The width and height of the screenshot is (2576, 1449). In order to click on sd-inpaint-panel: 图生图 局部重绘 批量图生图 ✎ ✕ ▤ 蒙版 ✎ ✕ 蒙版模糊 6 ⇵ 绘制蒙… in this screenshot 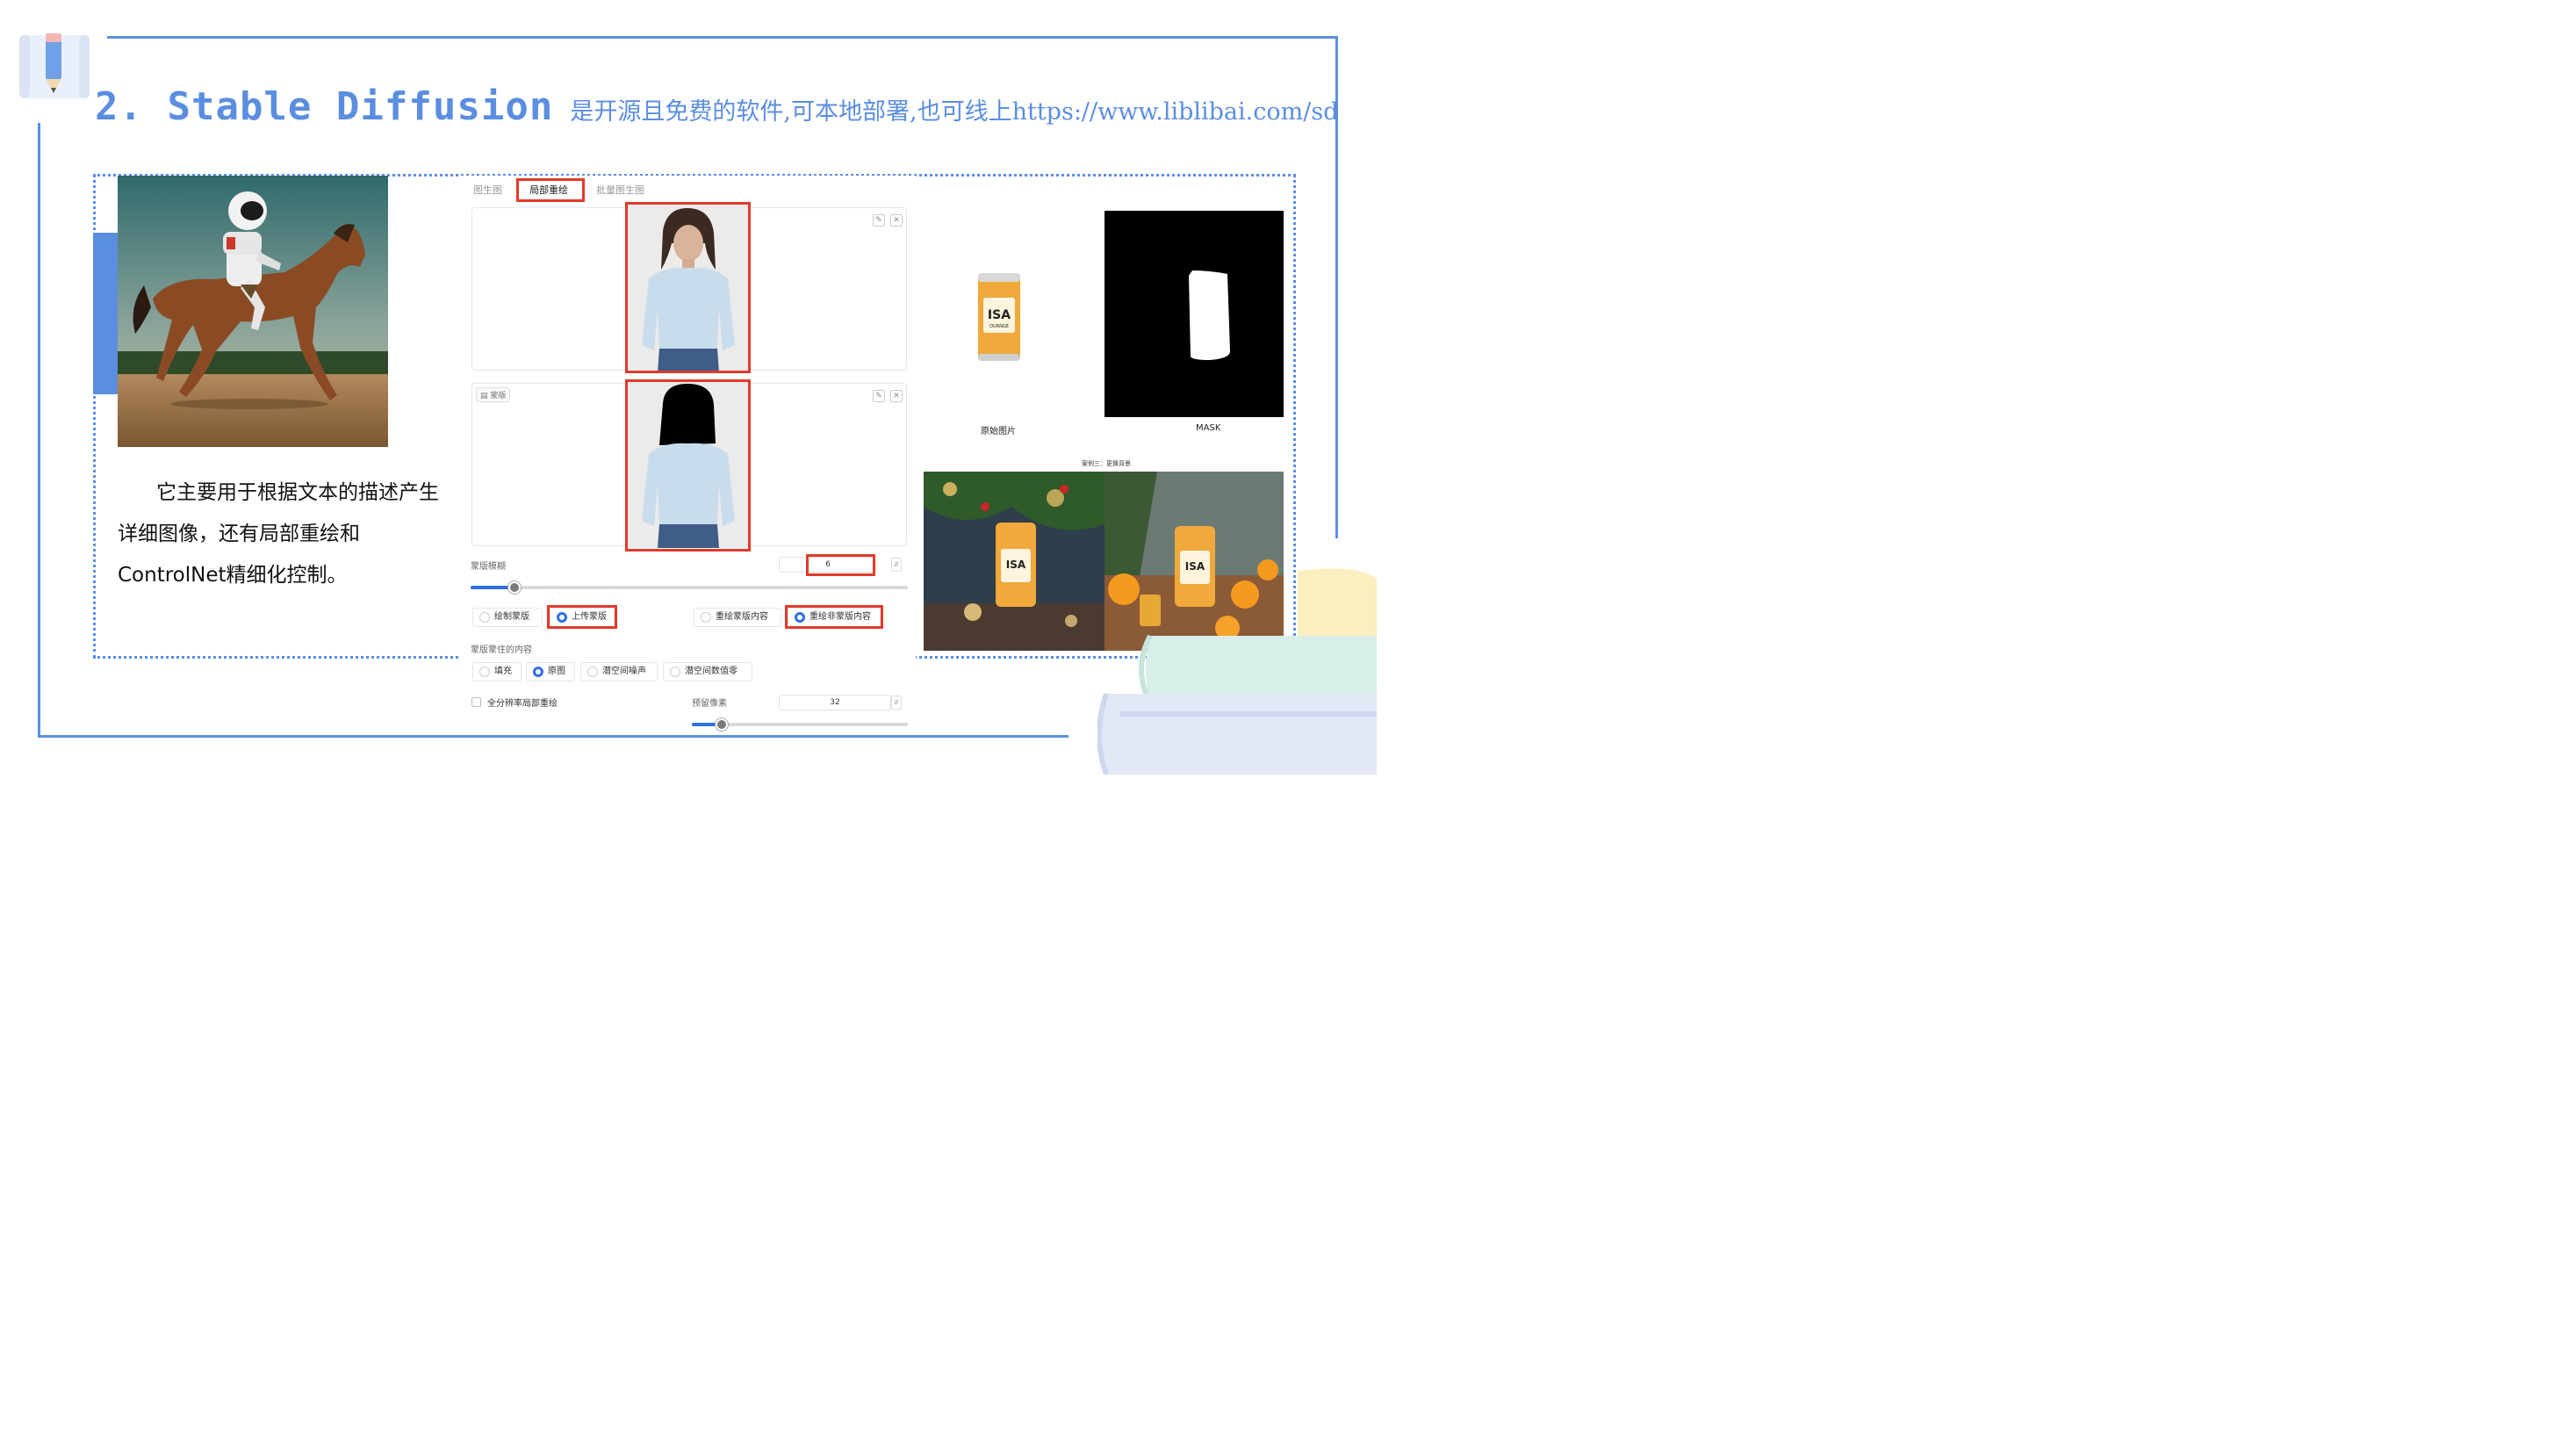, I will do `click(688, 453)`.